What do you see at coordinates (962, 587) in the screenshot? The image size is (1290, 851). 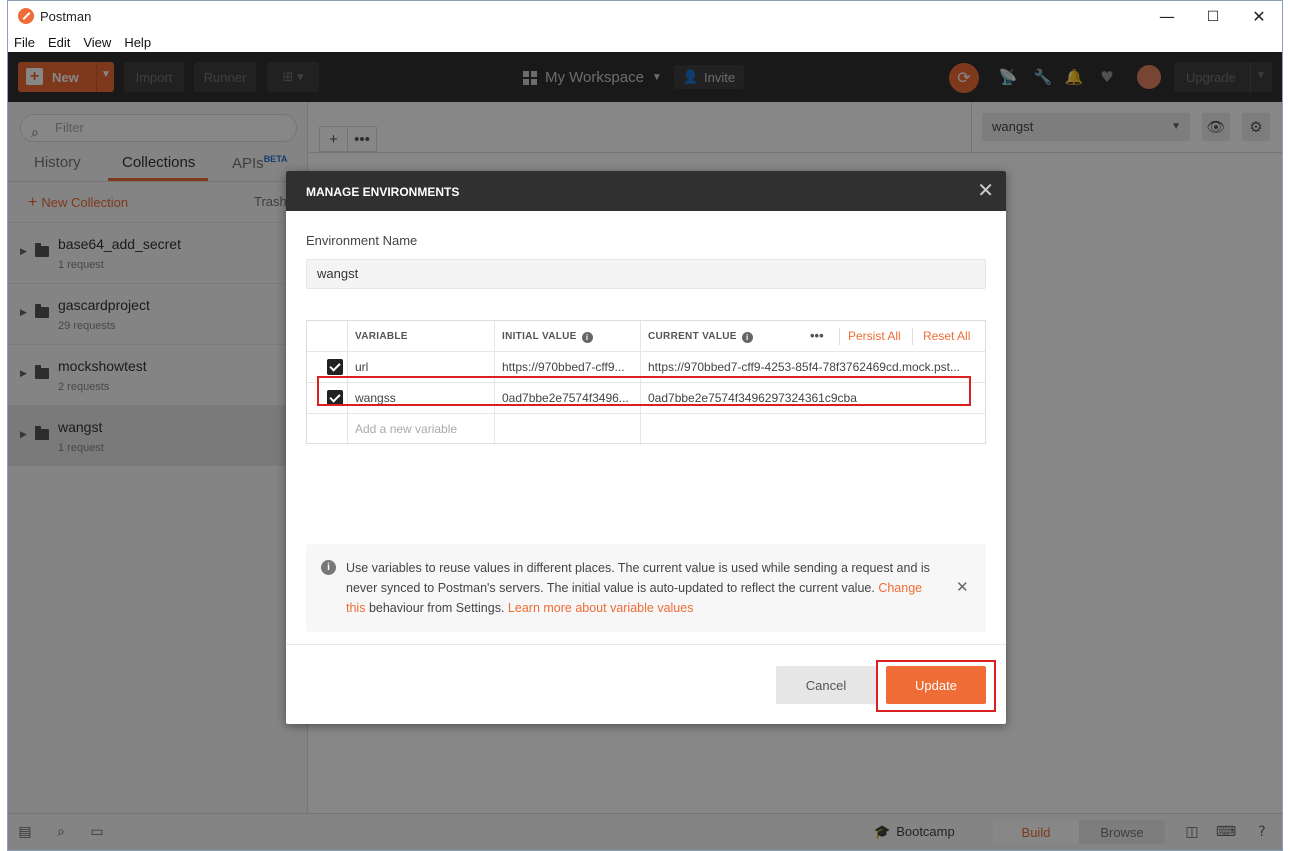 I see `dismiss-notice-icon: ✕` at bounding box center [962, 587].